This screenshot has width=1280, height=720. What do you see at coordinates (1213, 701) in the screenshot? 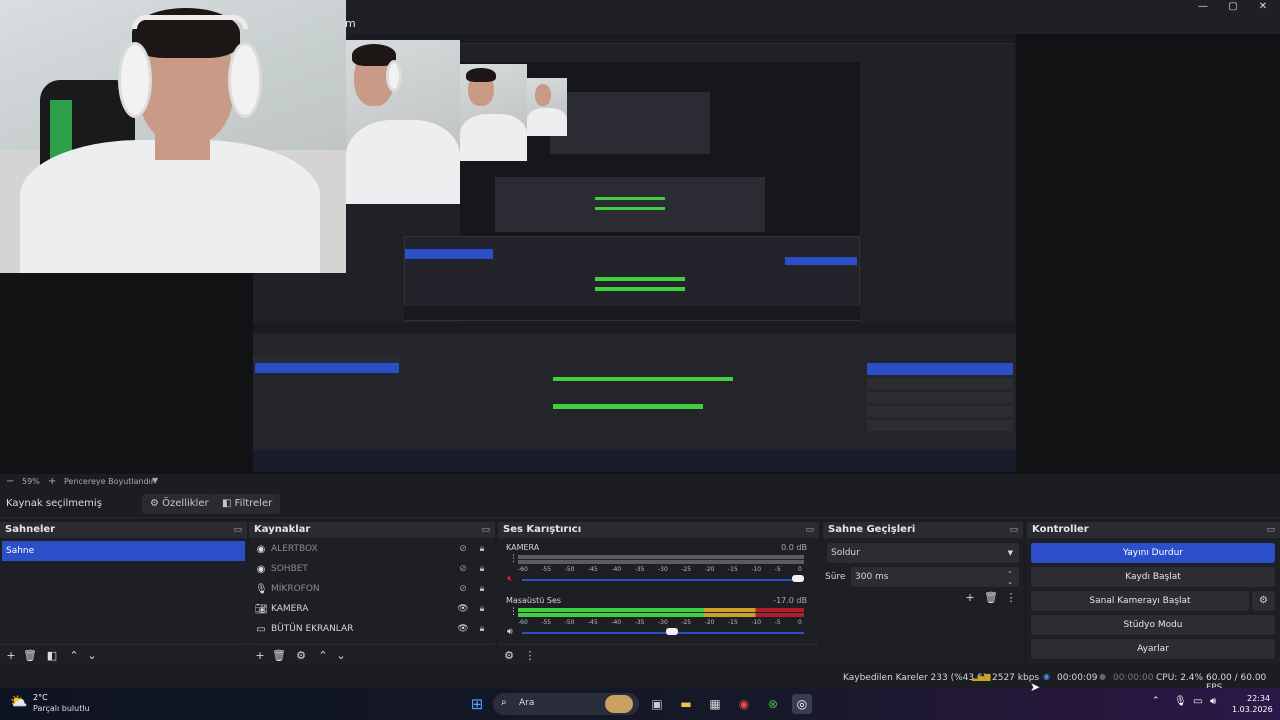
I see `volume-tray-icon: 🔊︎` at bounding box center [1213, 701].